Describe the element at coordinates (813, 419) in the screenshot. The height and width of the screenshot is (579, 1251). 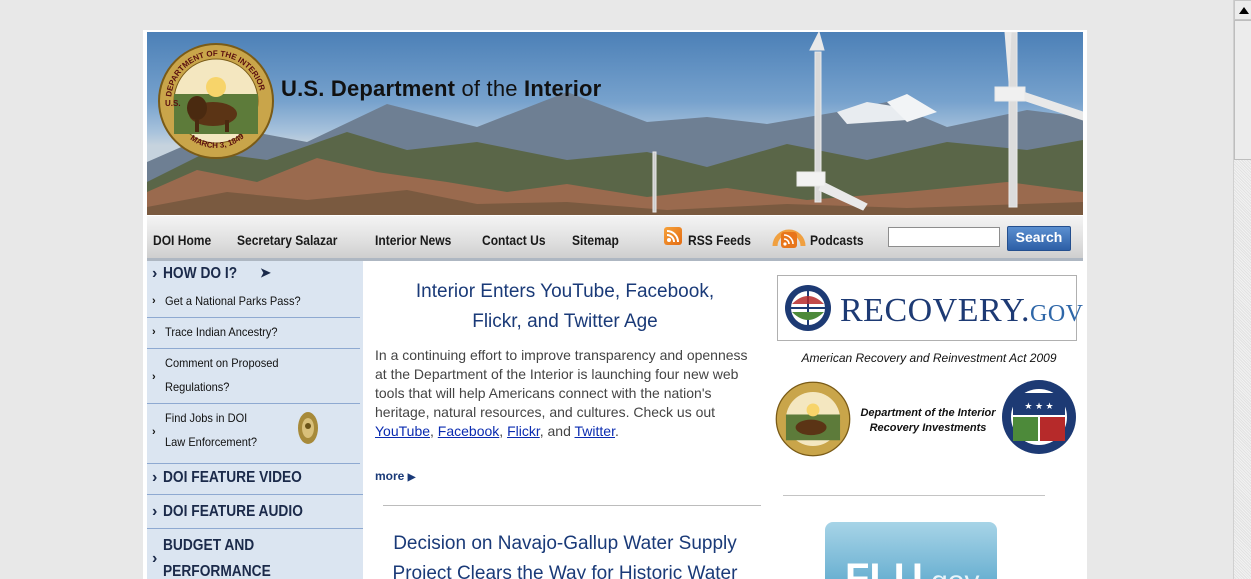
I see `doi-seal-small-logo` at that location.